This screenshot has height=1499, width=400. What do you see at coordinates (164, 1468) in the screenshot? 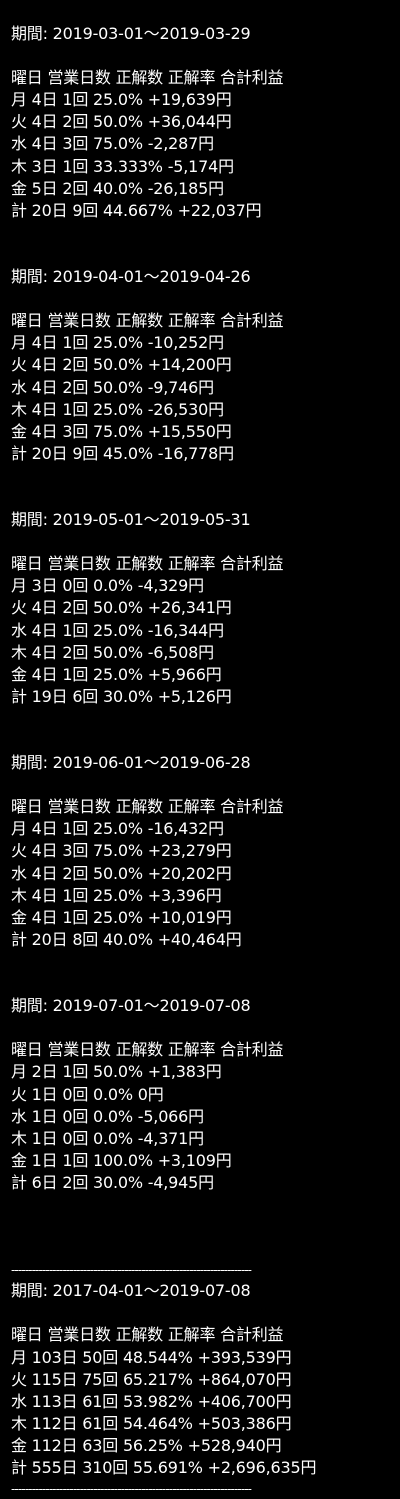
I see `total-row: 計 555日 310回 55.691% +2,696,635円` at bounding box center [164, 1468].